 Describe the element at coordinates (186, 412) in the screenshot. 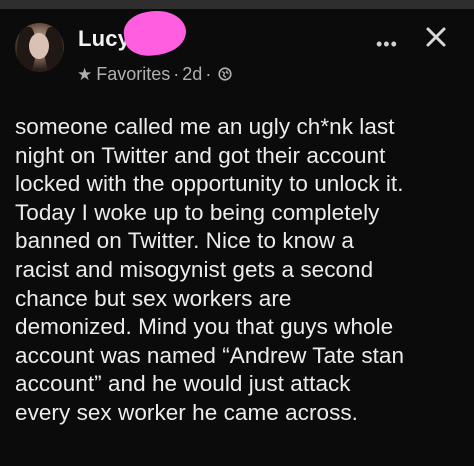

I see `post-body-line: every sex worker he came across.` at that location.